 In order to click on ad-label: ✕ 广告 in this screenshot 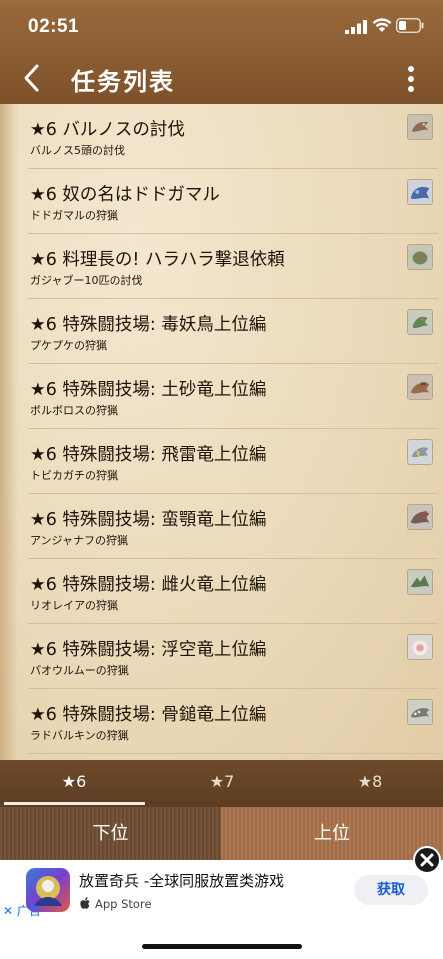, I will do `click(22, 910)`.